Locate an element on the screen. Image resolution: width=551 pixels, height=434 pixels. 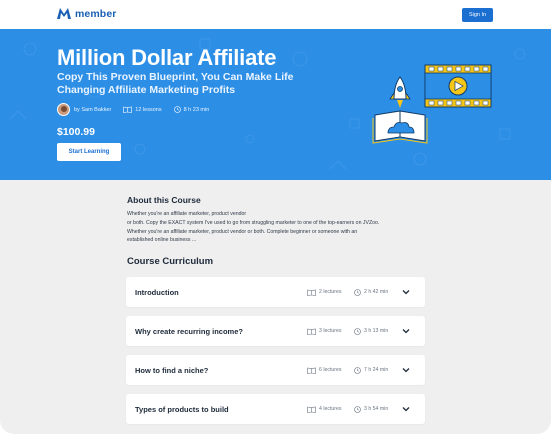
duration-label: 3 h 13 min is located at coordinates (376, 331).